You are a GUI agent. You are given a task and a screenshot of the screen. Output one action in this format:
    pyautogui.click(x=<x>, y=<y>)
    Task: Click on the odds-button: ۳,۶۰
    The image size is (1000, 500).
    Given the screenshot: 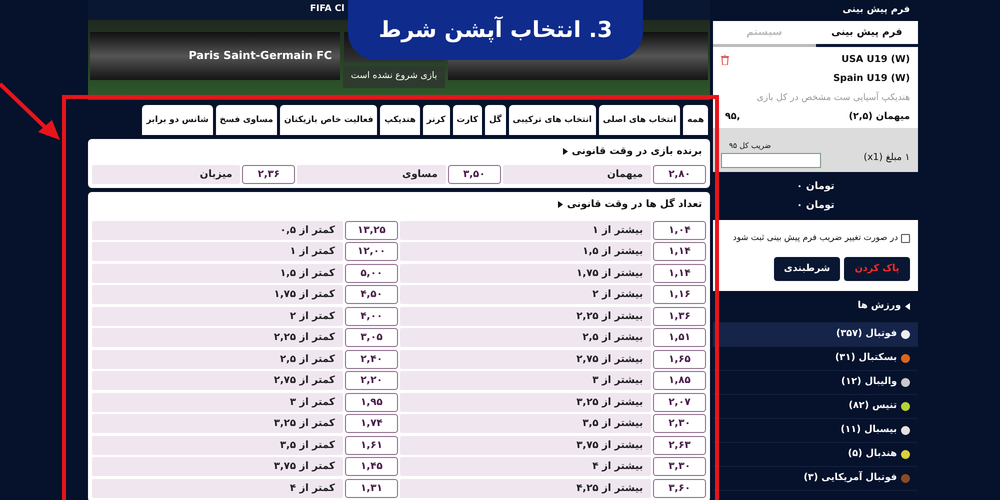 What is the action you would take?
    pyautogui.click(x=679, y=488)
    